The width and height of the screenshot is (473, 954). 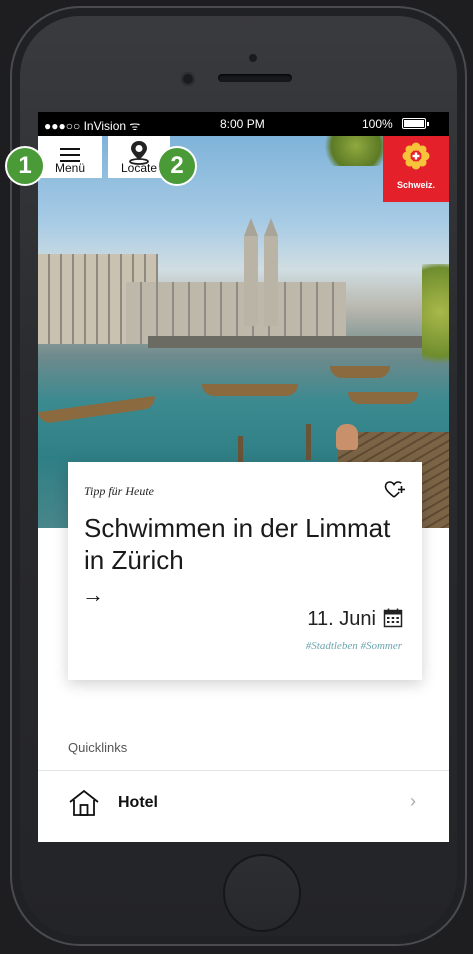 I want to click on battery-percent: 100%, so click(x=377, y=124).